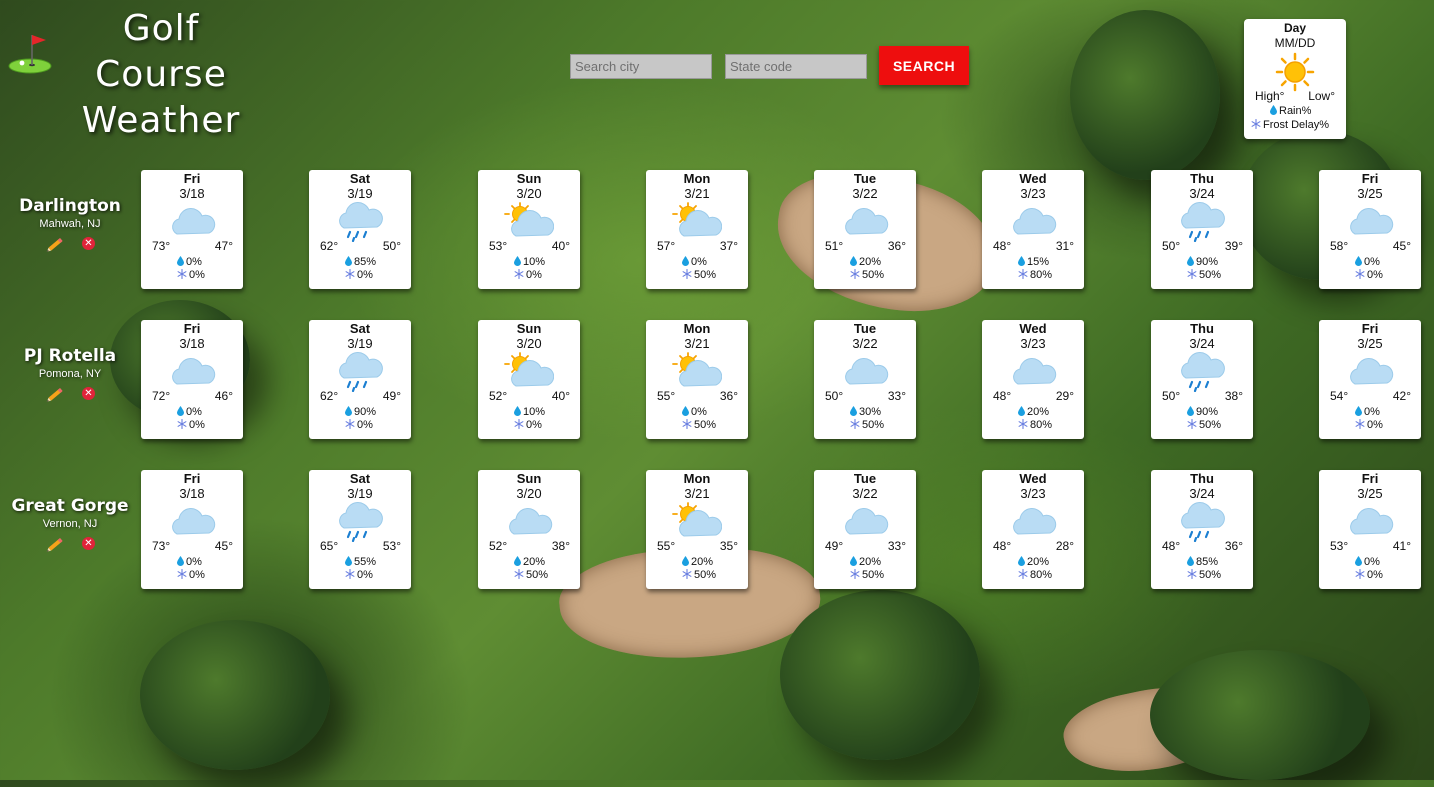 The width and height of the screenshot is (1434, 787). I want to click on rain-value: 85%, so click(1207, 562).